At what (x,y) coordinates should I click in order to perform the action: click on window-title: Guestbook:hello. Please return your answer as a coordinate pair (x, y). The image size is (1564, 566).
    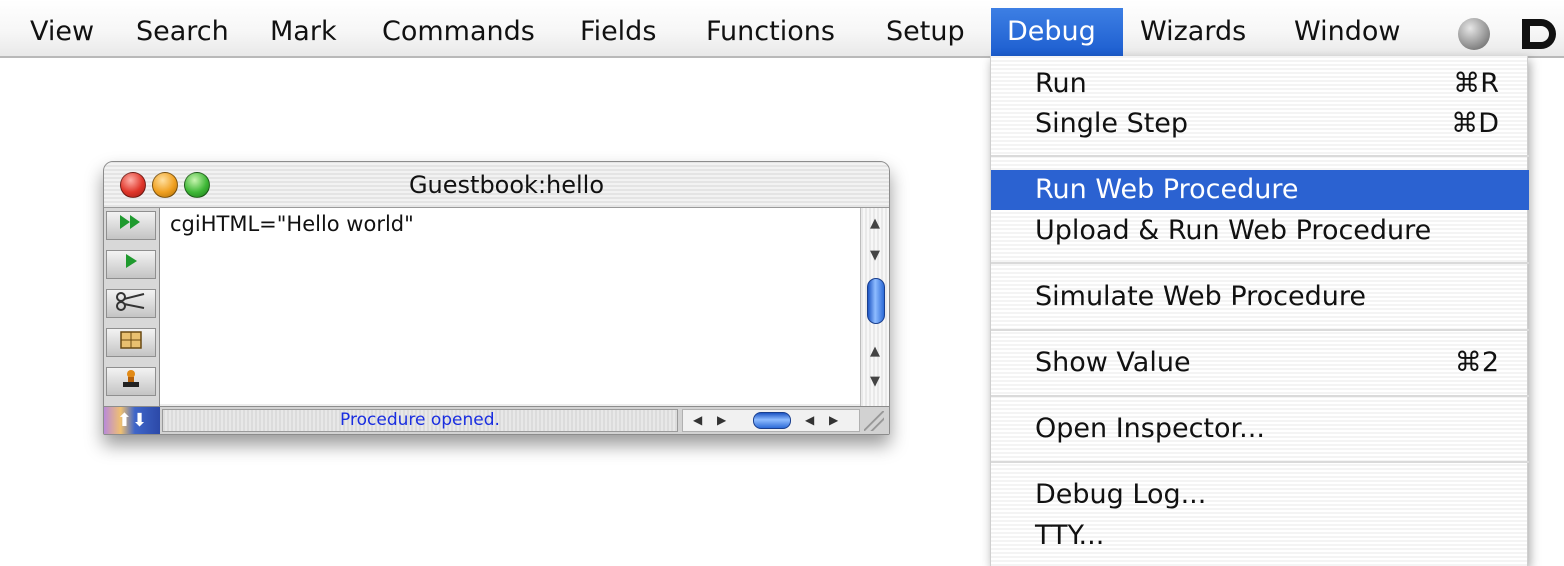
    Looking at the image, I should click on (506, 185).